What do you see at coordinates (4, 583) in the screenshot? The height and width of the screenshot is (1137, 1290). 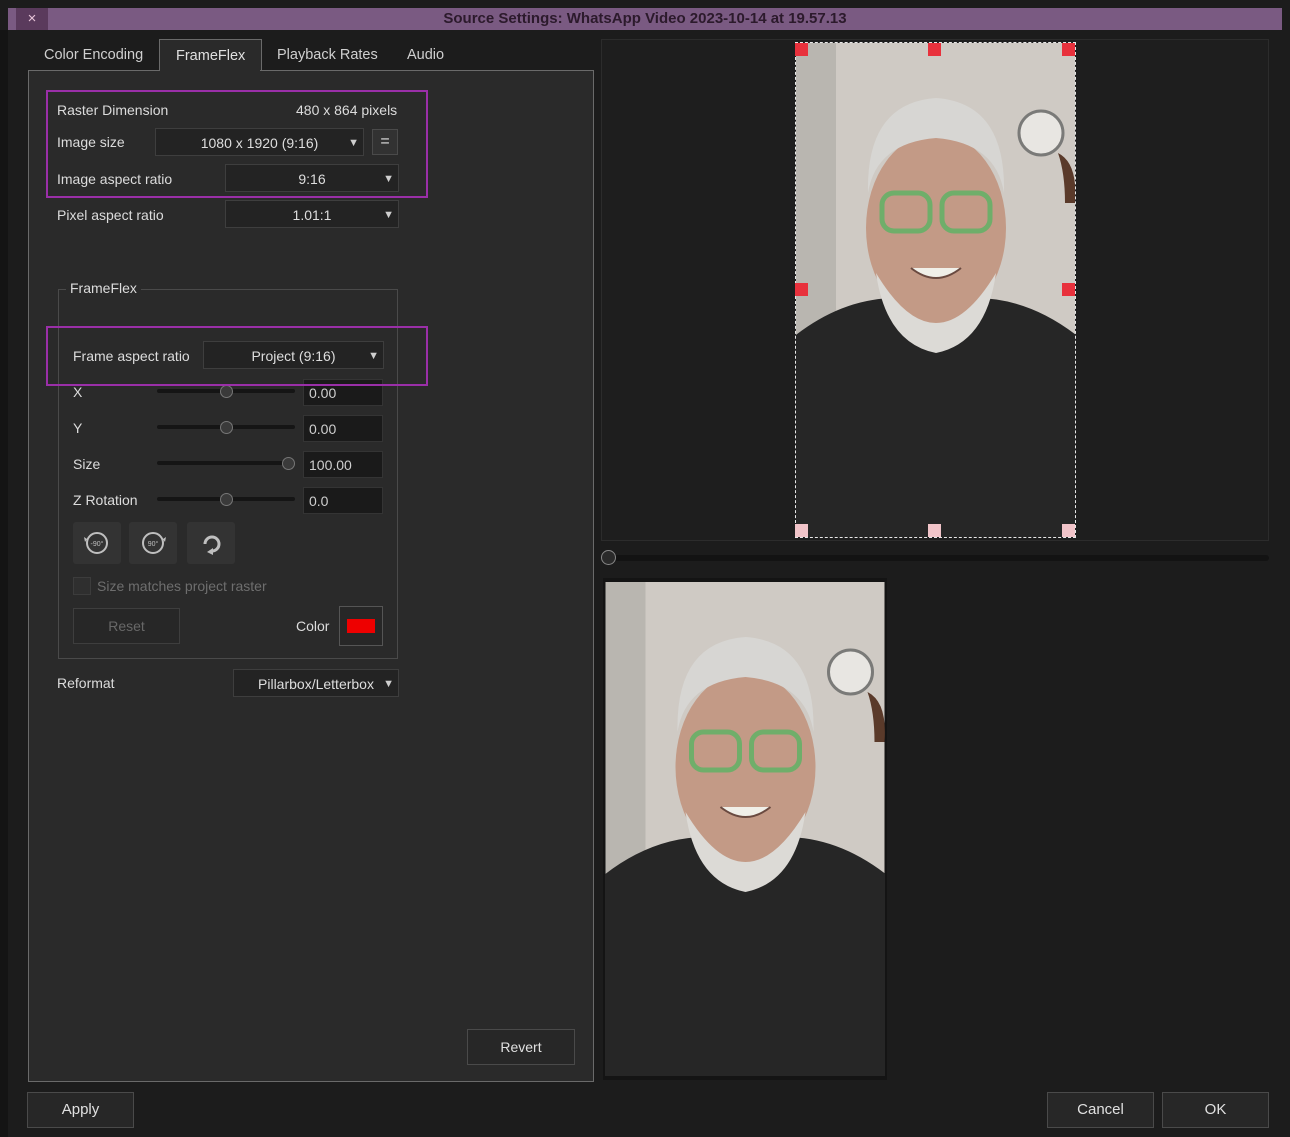 I see `background-edge` at bounding box center [4, 583].